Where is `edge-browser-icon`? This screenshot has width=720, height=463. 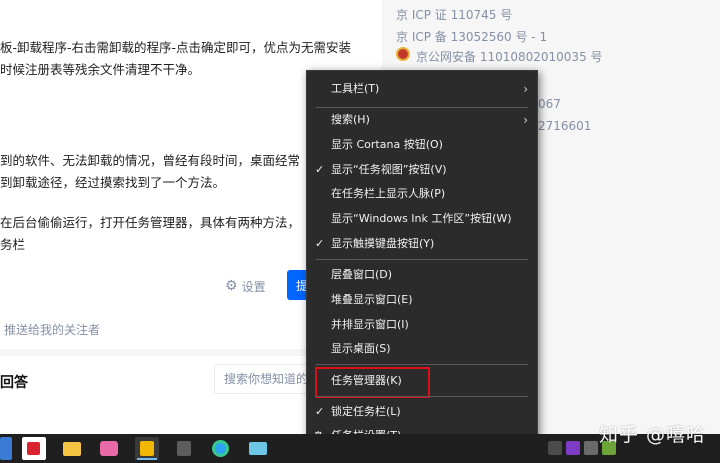 edge-browser-icon is located at coordinates (221, 448).